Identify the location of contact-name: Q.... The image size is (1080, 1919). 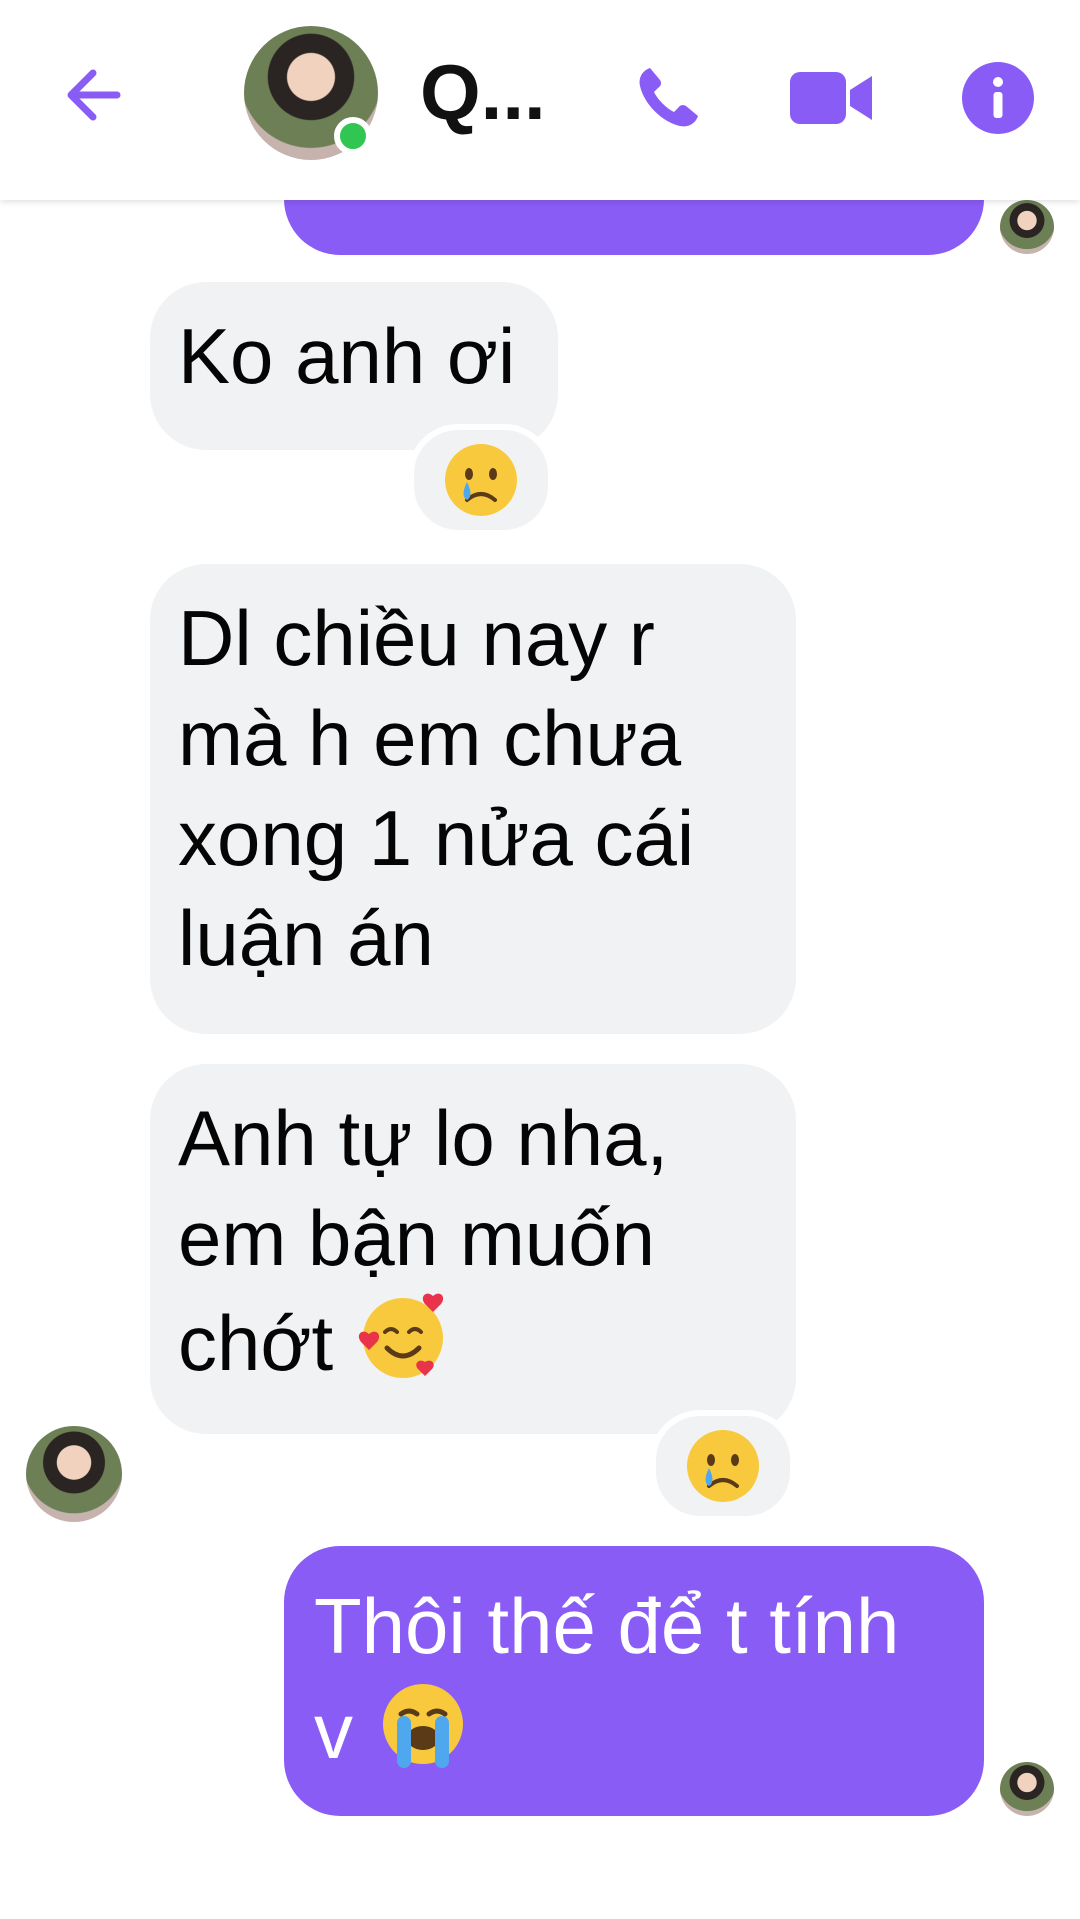
(483, 92).